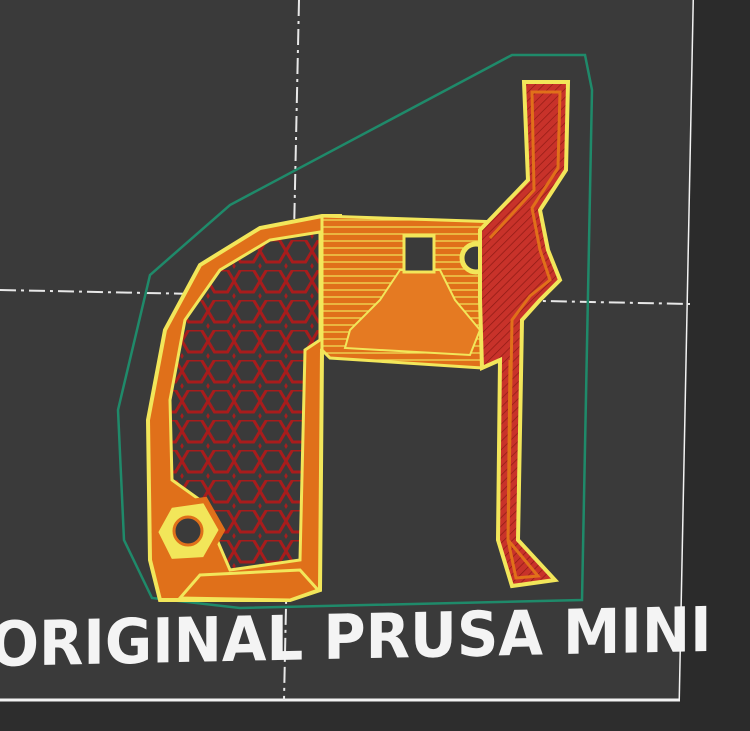  Describe the element at coordinates (188, 531) in the screenshot. I see `nut-hole` at that location.